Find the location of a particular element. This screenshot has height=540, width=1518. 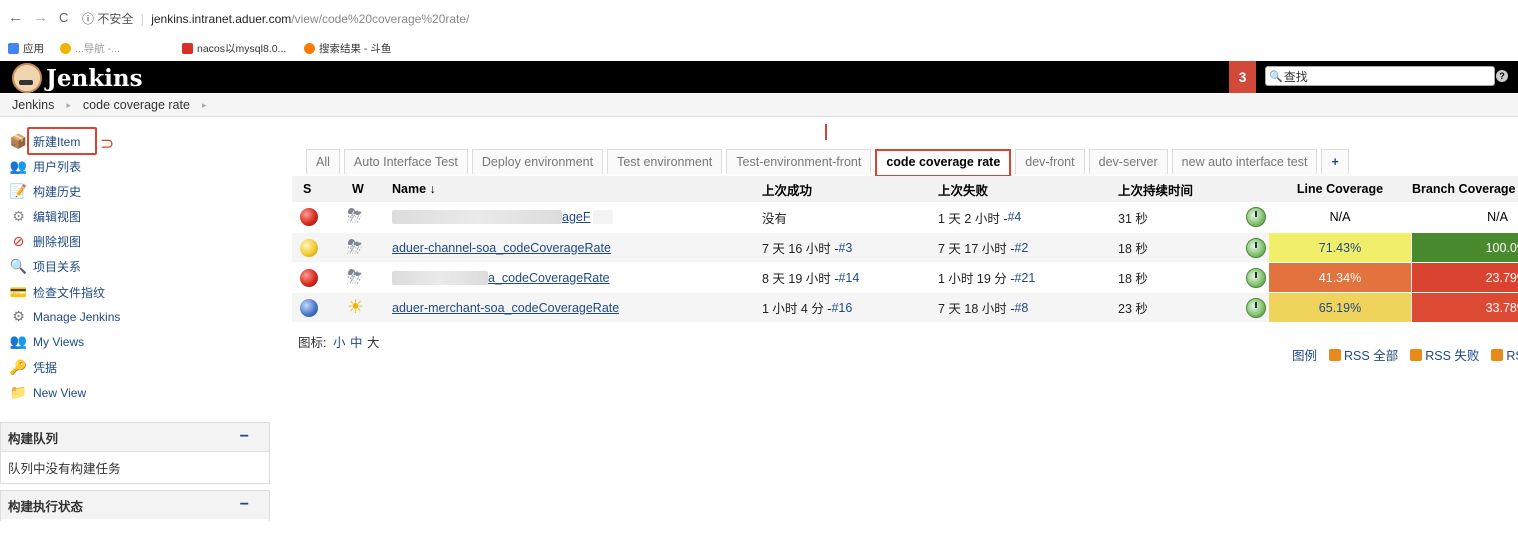

coverage-link: 41.34% is located at coordinates (1340, 278).